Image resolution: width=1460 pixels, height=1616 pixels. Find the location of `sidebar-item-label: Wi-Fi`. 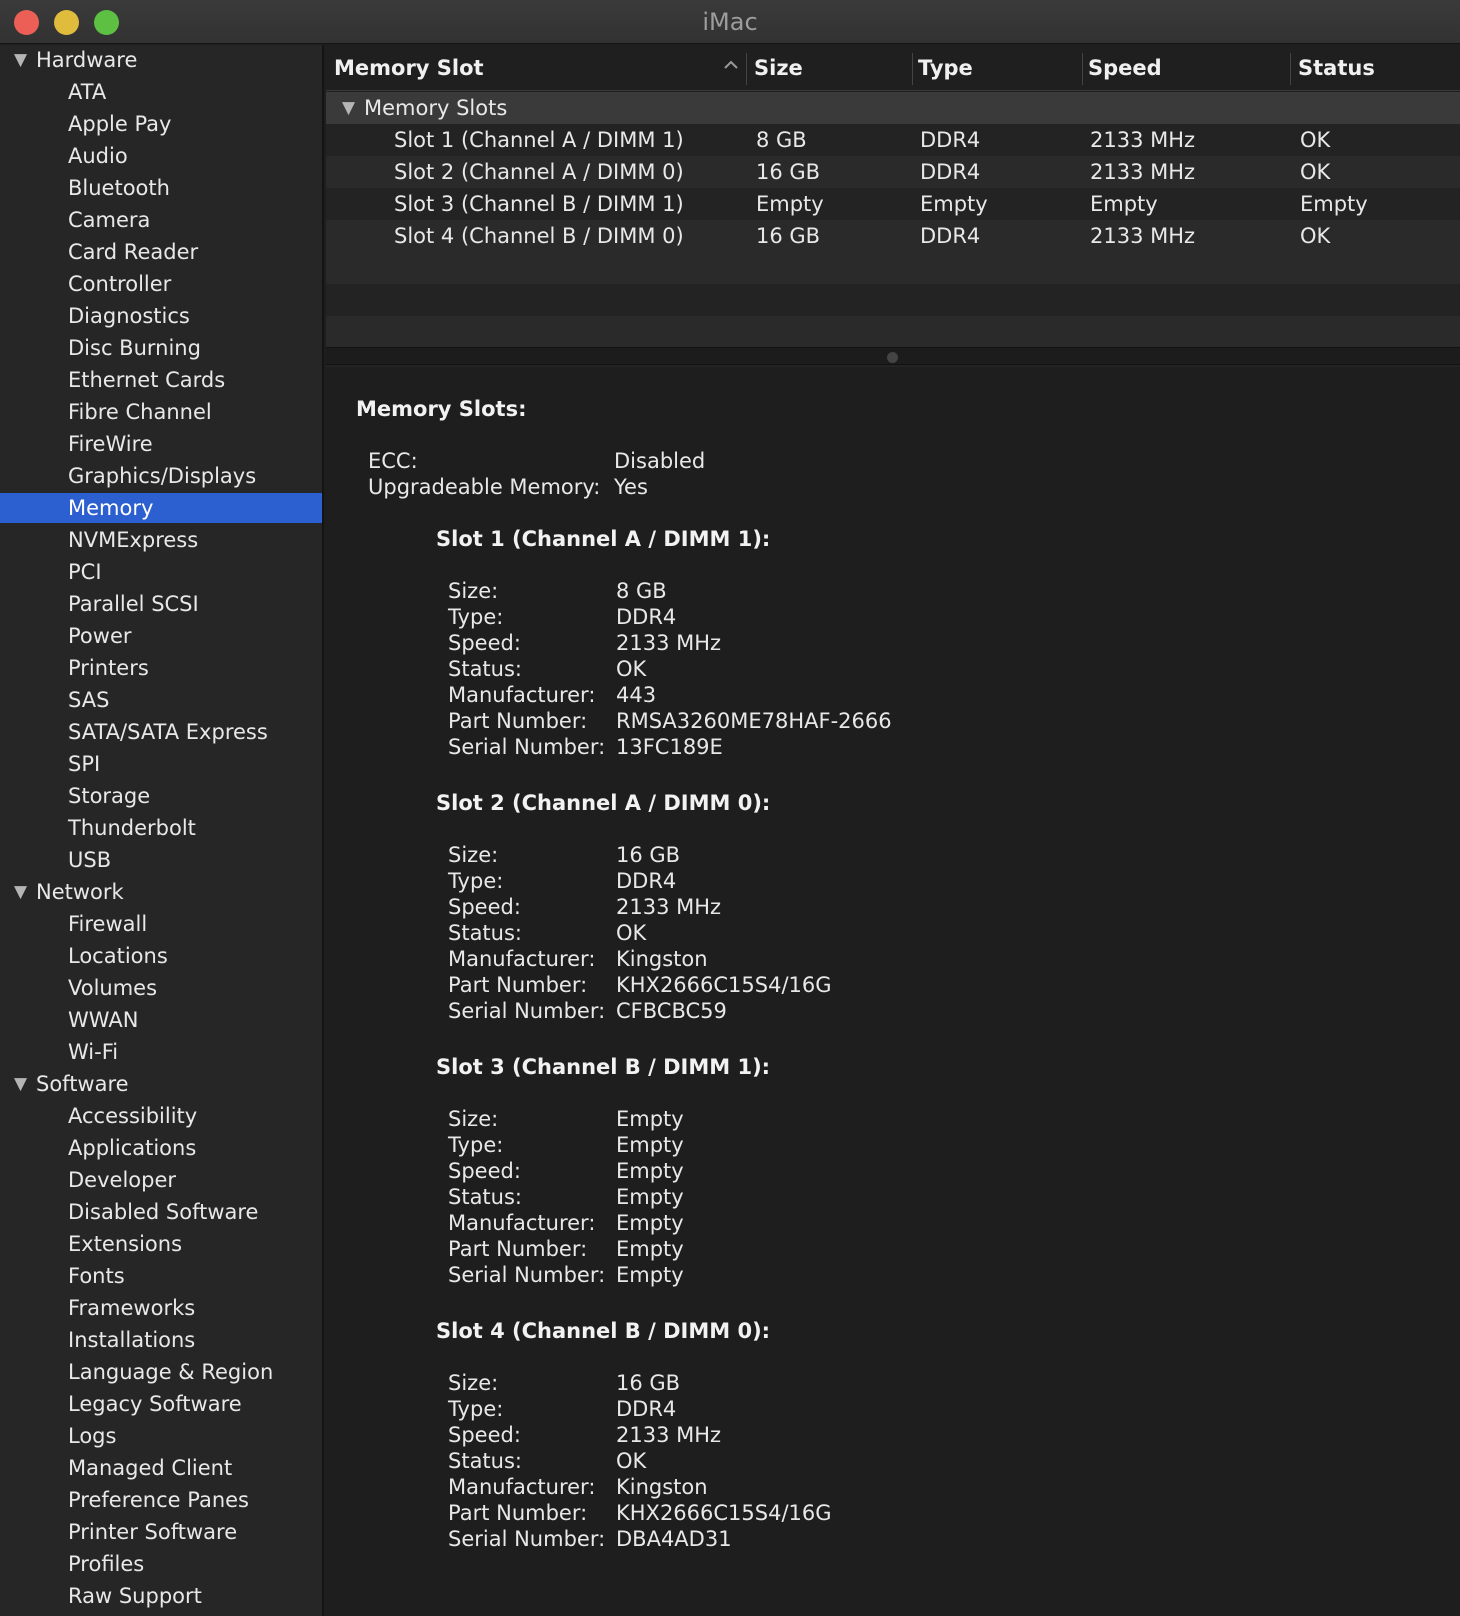

sidebar-item-label: Wi-Fi is located at coordinates (93, 1052).